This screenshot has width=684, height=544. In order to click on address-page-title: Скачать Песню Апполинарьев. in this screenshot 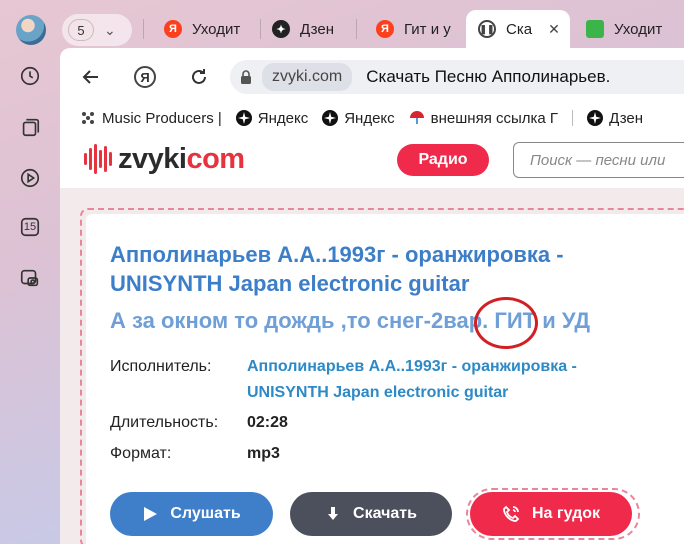, I will do `click(488, 76)`.